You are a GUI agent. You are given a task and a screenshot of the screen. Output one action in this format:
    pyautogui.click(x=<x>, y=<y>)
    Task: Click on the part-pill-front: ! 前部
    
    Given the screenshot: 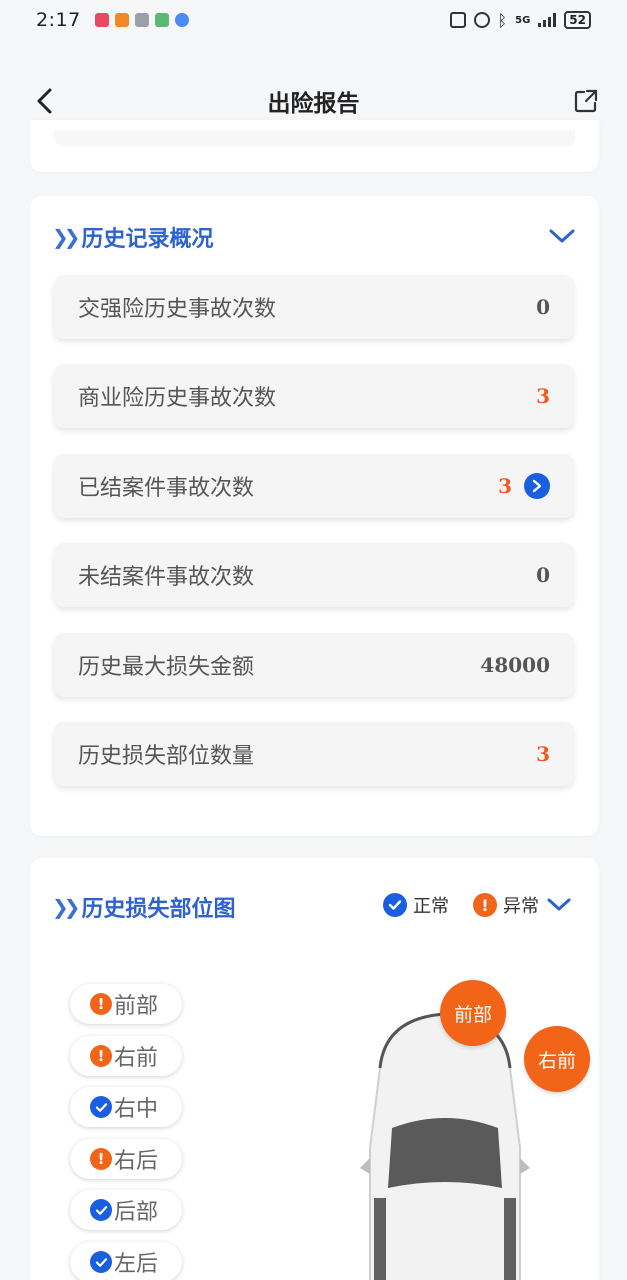 What is the action you would take?
    pyautogui.click(x=126, y=1004)
    